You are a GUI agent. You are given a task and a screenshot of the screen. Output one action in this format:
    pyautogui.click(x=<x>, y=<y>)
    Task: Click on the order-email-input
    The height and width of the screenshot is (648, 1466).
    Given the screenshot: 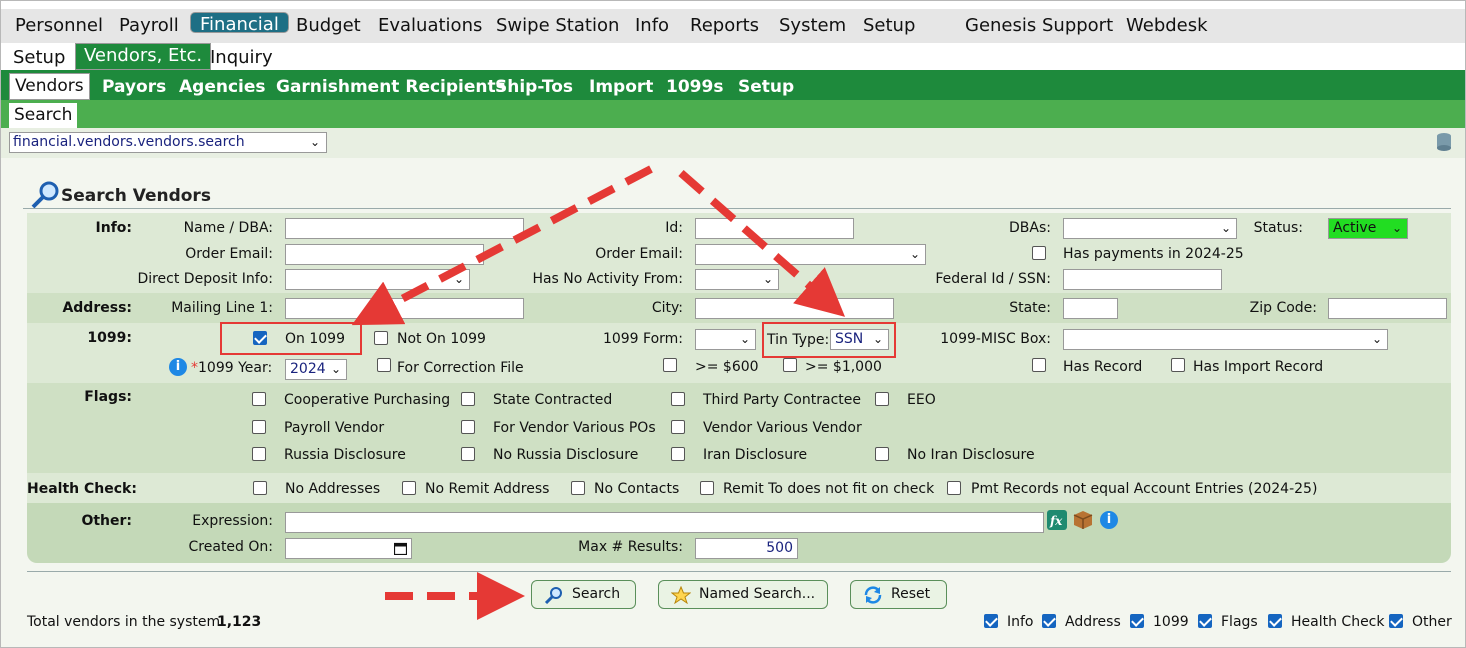 What is the action you would take?
    pyautogui.click(x=384, y=254)
    